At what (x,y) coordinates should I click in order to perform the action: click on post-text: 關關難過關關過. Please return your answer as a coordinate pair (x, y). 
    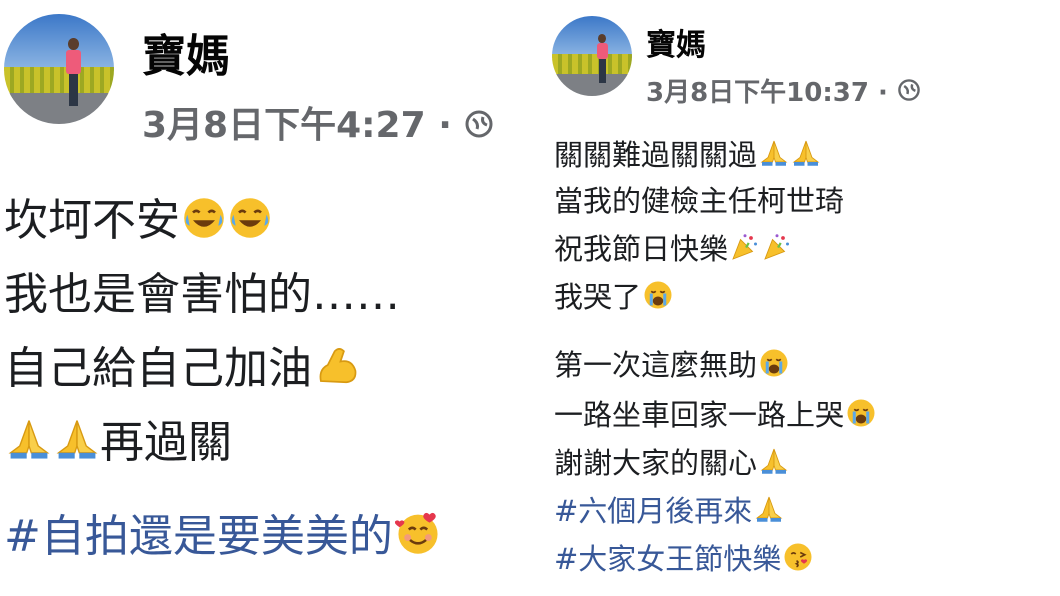
    Looking at the image, I should click on (656, 155).